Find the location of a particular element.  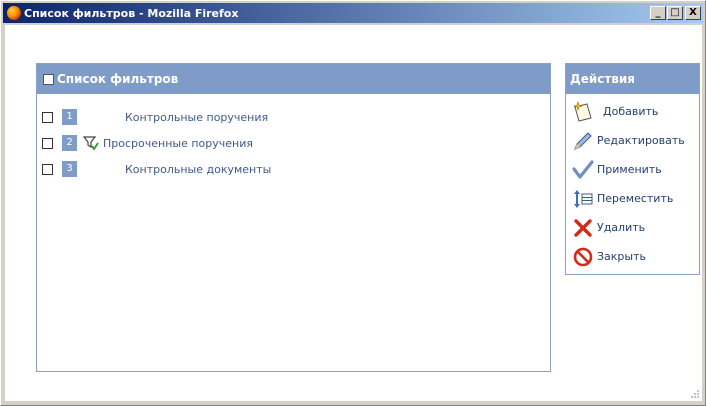

row-number: 2 is located at coordinates (69, 143).